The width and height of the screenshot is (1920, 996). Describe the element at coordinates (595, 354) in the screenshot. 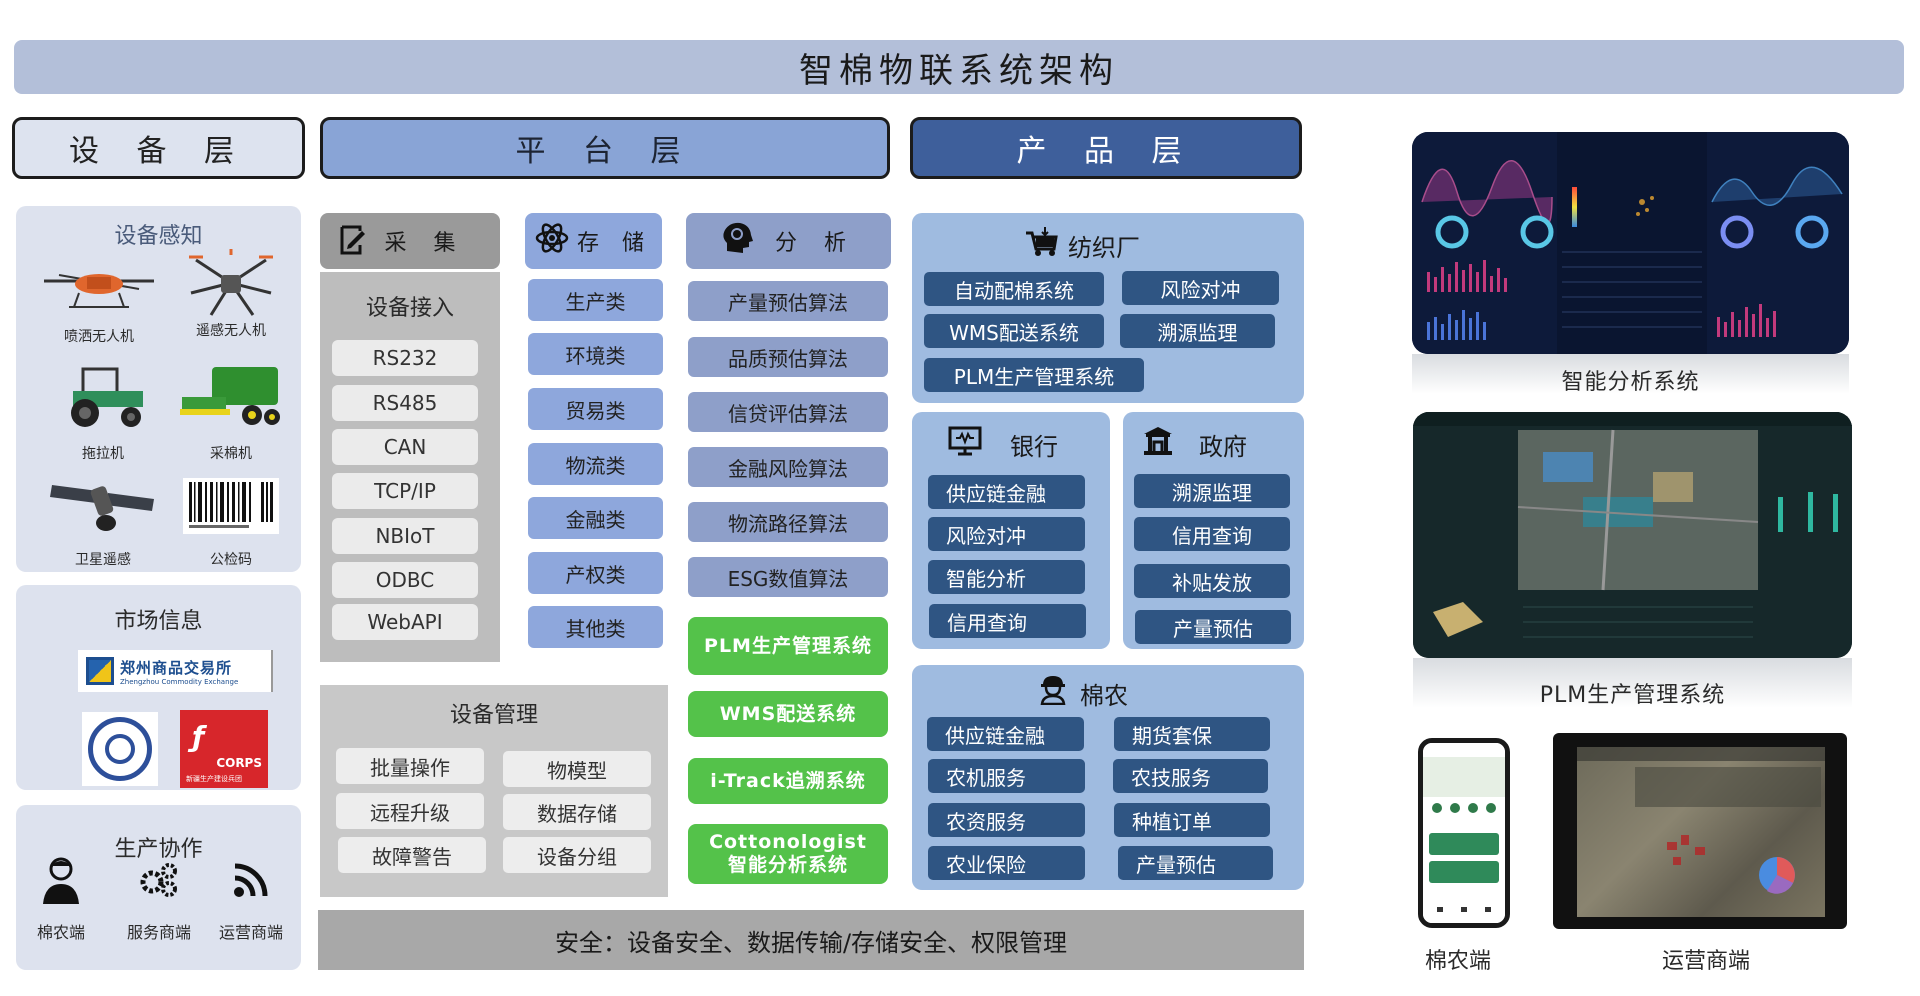

I see `storage-category: 环境类` at that location.